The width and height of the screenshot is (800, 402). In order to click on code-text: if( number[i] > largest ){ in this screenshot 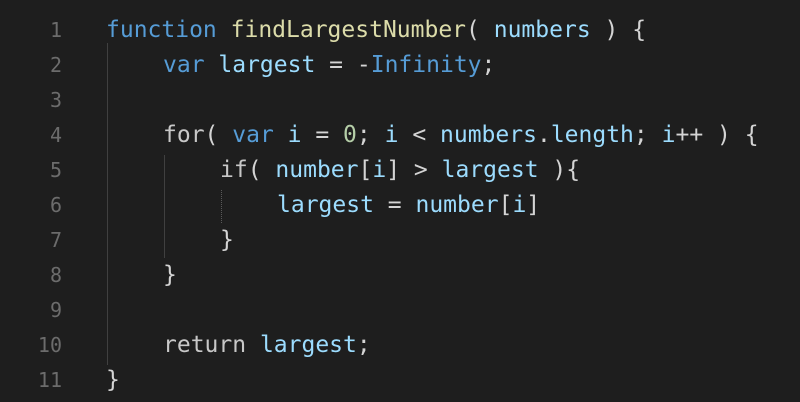, I will do `click(400, 170)`.